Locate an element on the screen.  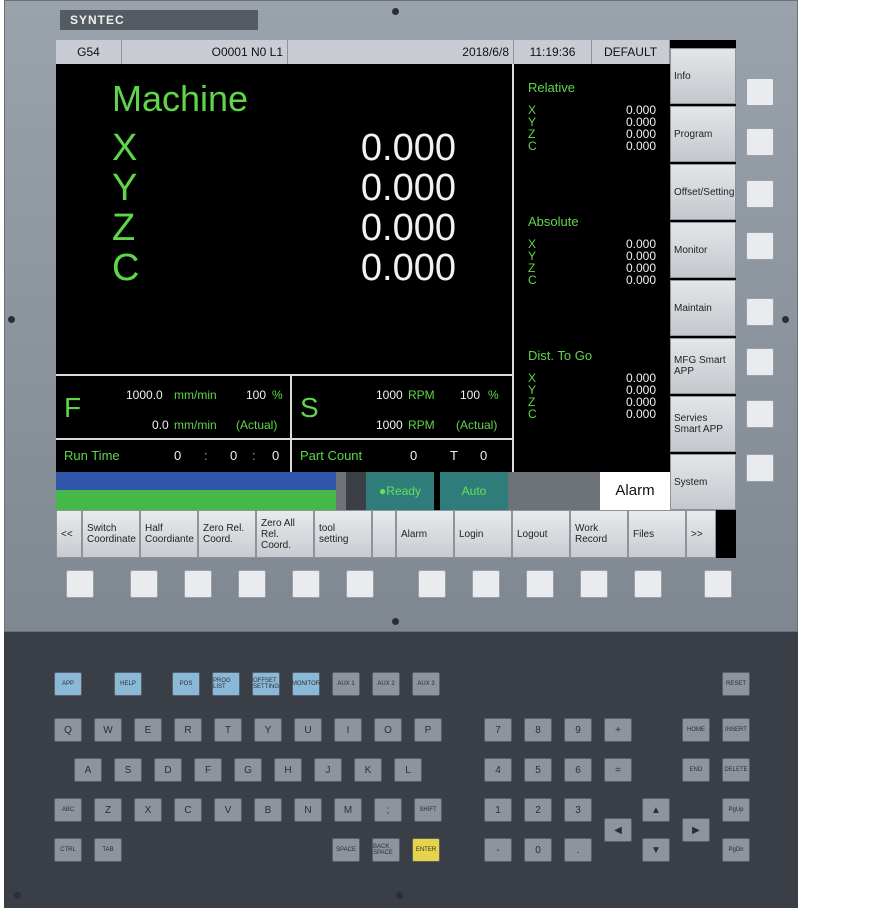
fkey-alarm: Alarm is located at coordinates (425, 534).